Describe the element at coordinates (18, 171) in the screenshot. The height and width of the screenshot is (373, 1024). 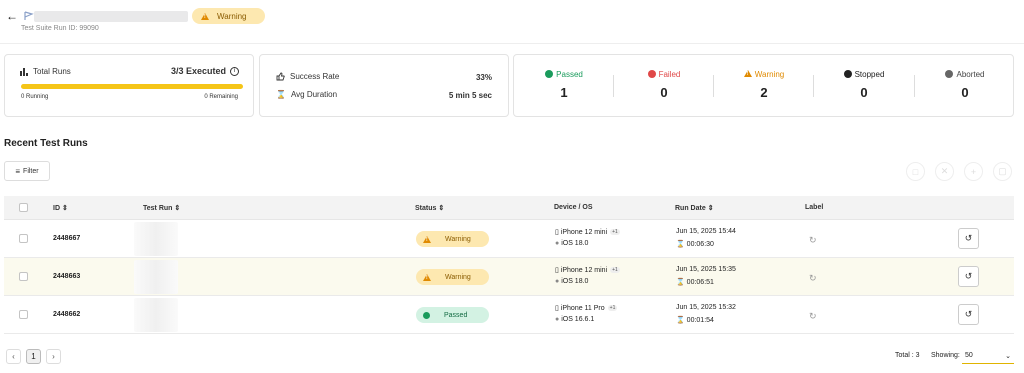
I see `filter-icon: ≡` at that location.